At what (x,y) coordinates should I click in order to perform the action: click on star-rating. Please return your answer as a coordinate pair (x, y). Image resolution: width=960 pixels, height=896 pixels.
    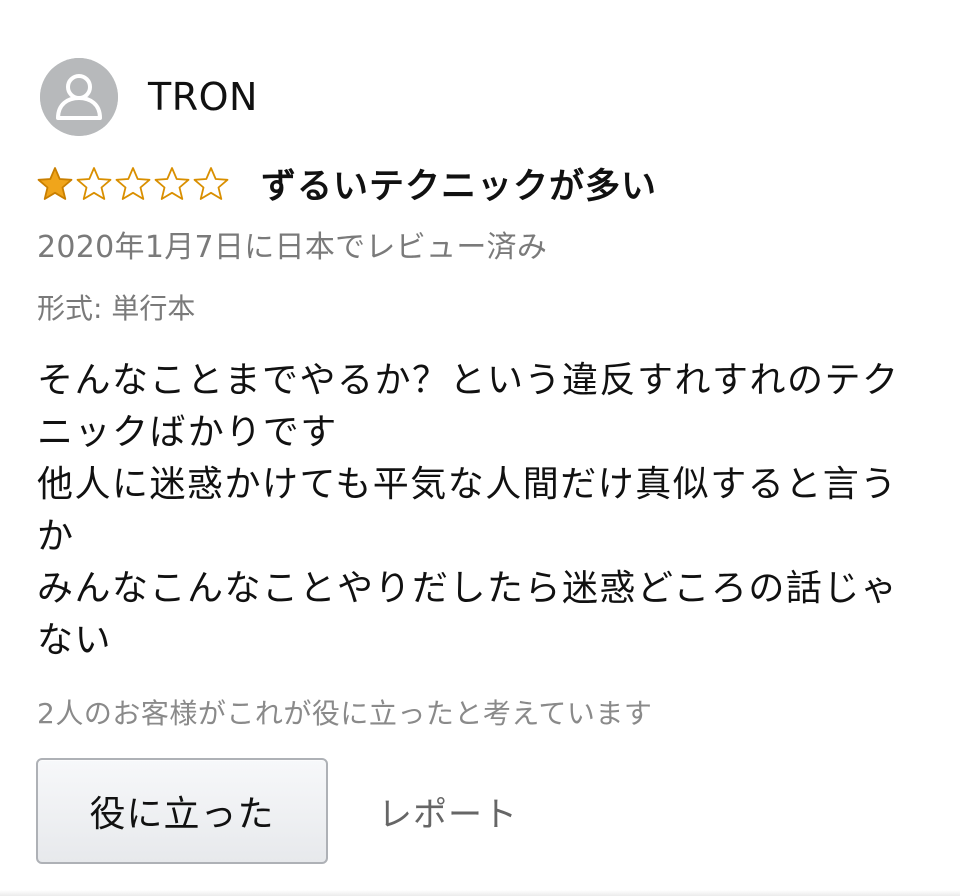
    Looking at the image, I should click on (133, 184).